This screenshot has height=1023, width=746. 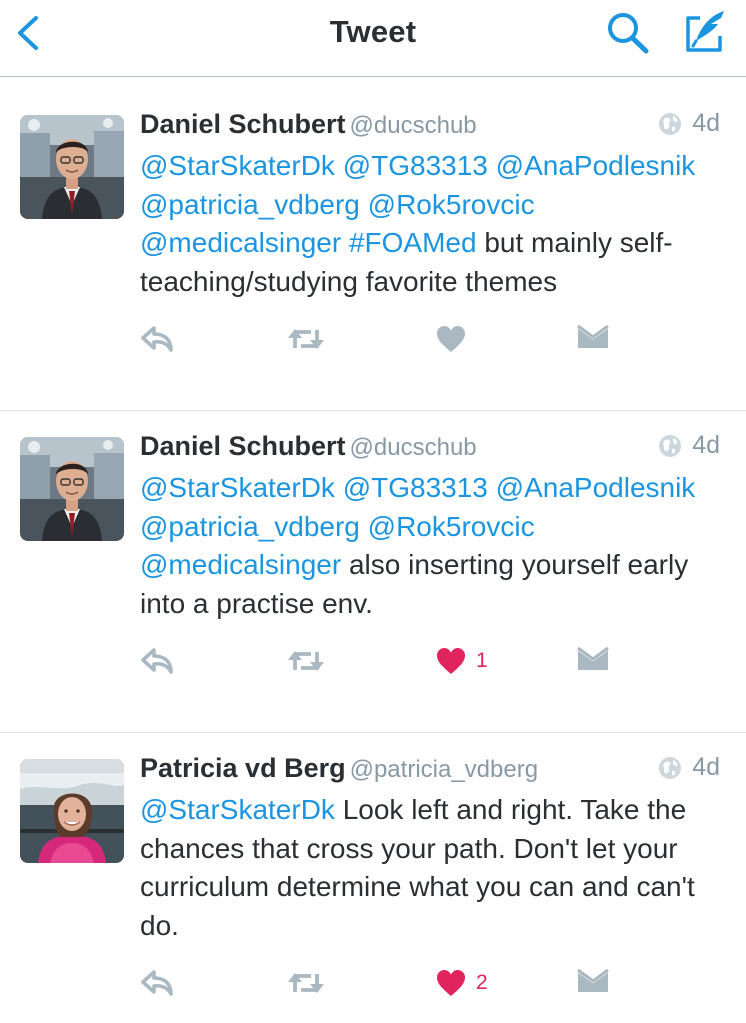 What do you see at coordinates (430, 669) in the screenshot?
I see `tweet-actions: 1` at bounding box center [430, 669].